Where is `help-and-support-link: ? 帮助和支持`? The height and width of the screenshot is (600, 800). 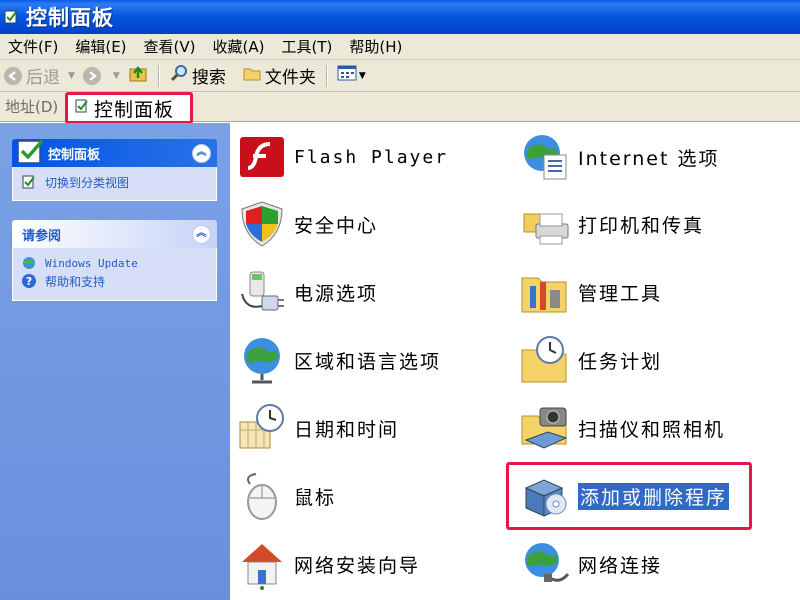 help-and-support-link: ? 帮助和支持 is located at coordinates (114, 281).